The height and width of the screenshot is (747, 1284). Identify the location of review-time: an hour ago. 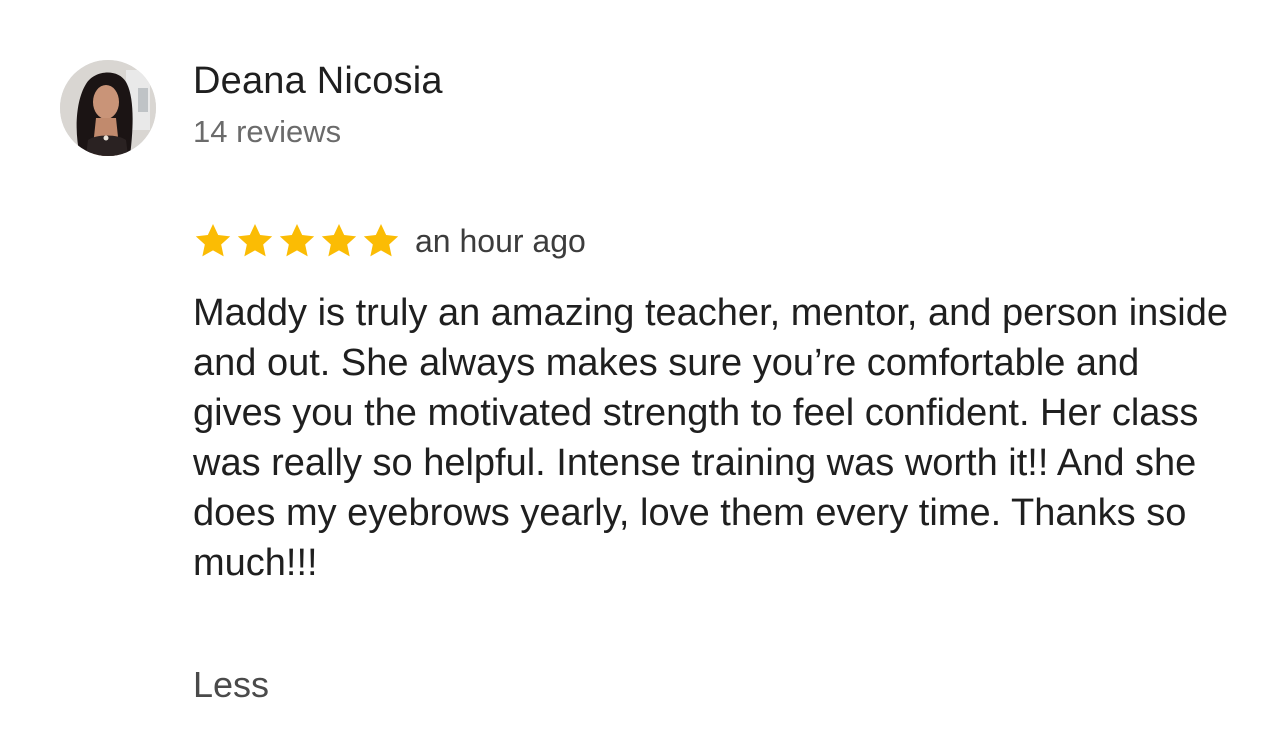
(500, 241).